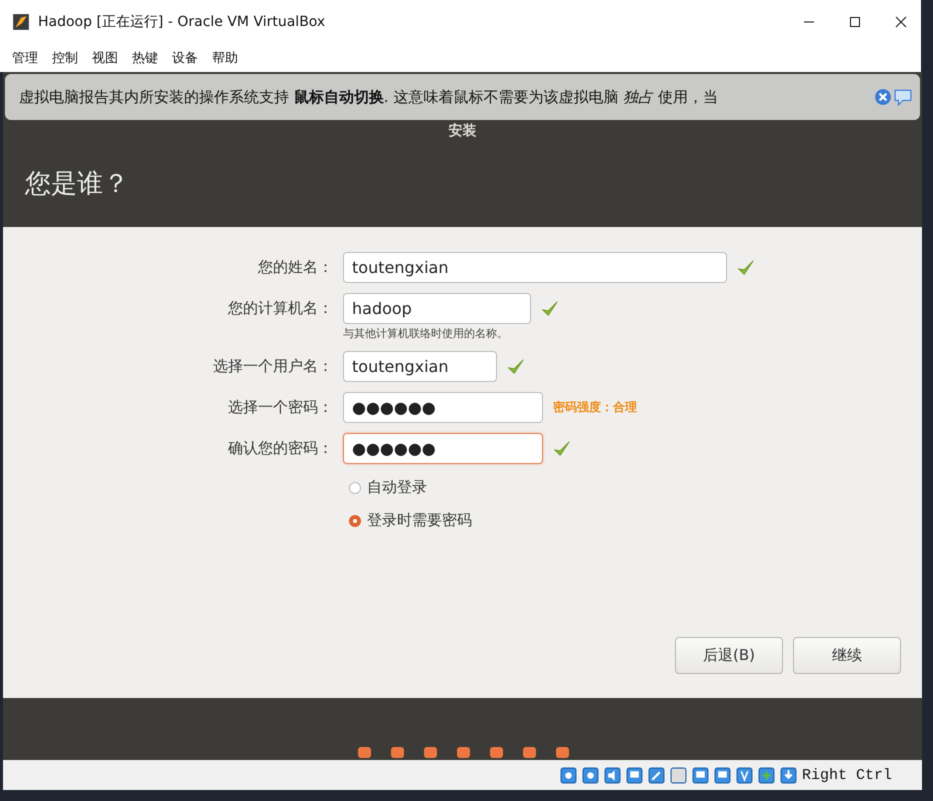  Describe the element at coordinates (426, 333) in the screenshot. I see `field-hint: 与其他计算机联络时使用的名称。` at that location.